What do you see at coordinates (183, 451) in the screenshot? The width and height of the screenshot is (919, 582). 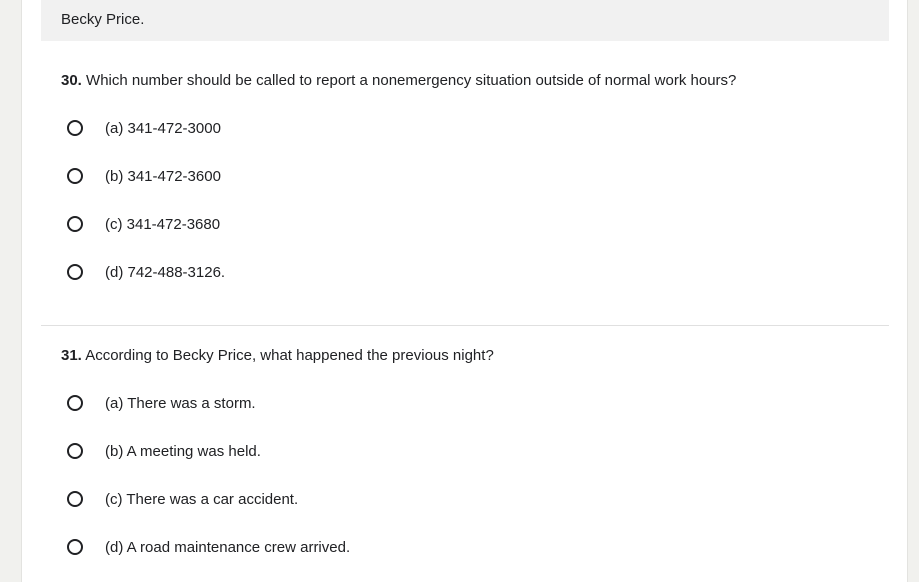 I see `option-label: (b) A meeting was held.` at bounding box center [183, 451].